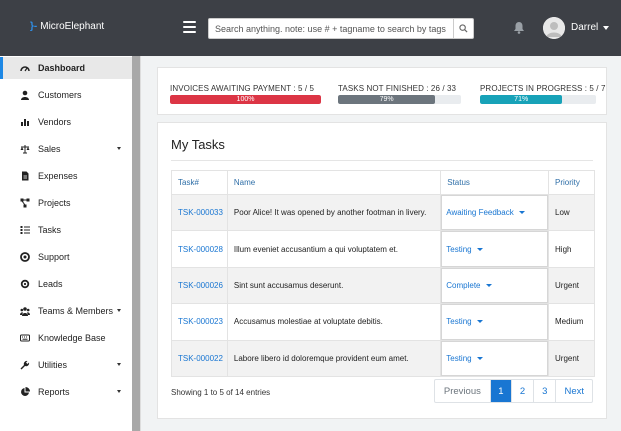 The height and width of the screenshot is (431, 621). What do you see at coordinates (199, 182) in the screenshot?
I see `column-header-task: Task#` at bounding box center [199, 182].